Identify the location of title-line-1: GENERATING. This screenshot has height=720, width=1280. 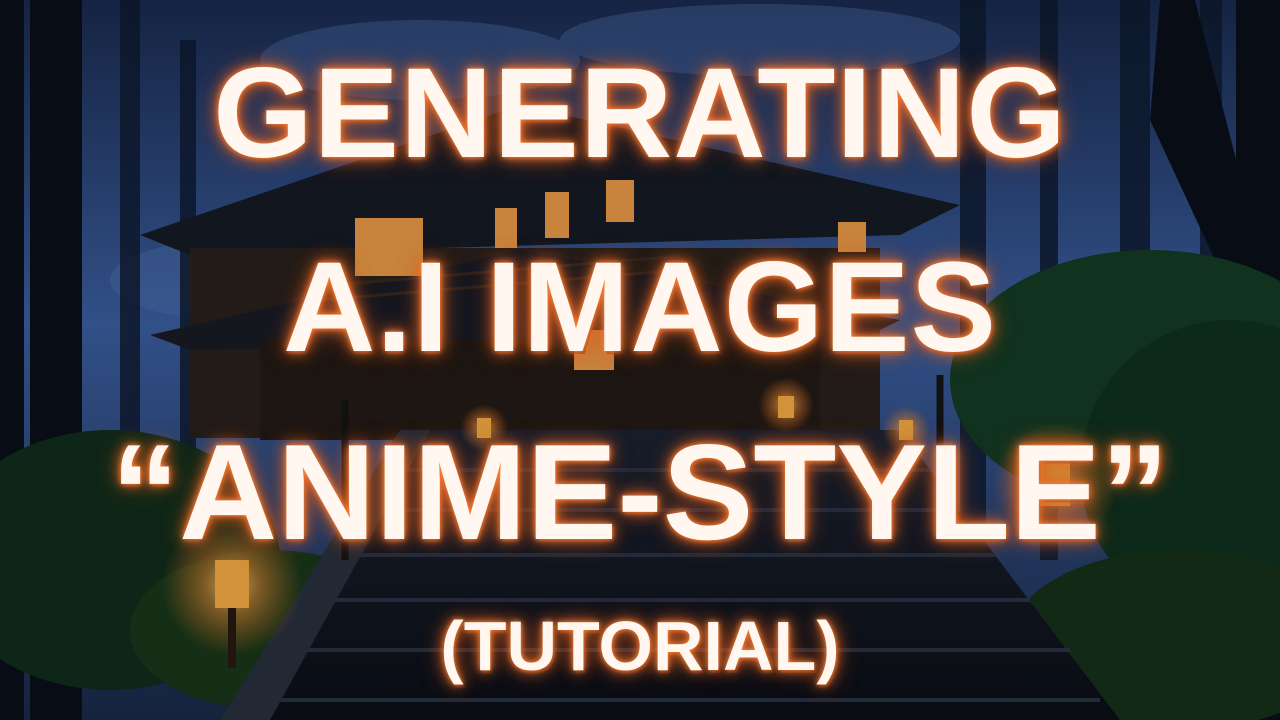
(640, 113).